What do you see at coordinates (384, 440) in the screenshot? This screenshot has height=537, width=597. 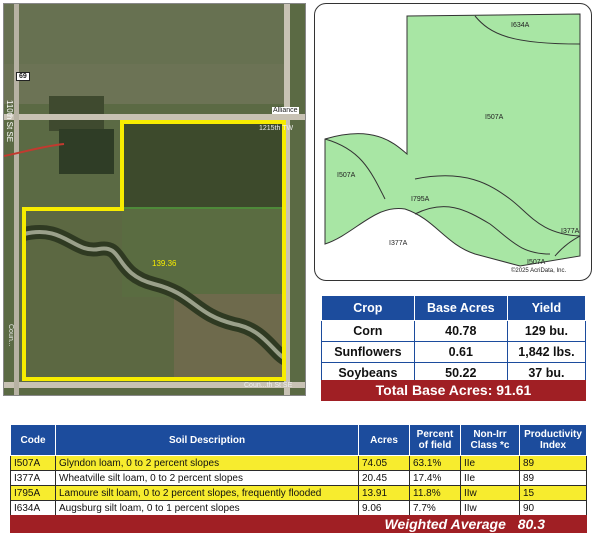 I see `acres-header: Acres` at bounding box center [384, 440].